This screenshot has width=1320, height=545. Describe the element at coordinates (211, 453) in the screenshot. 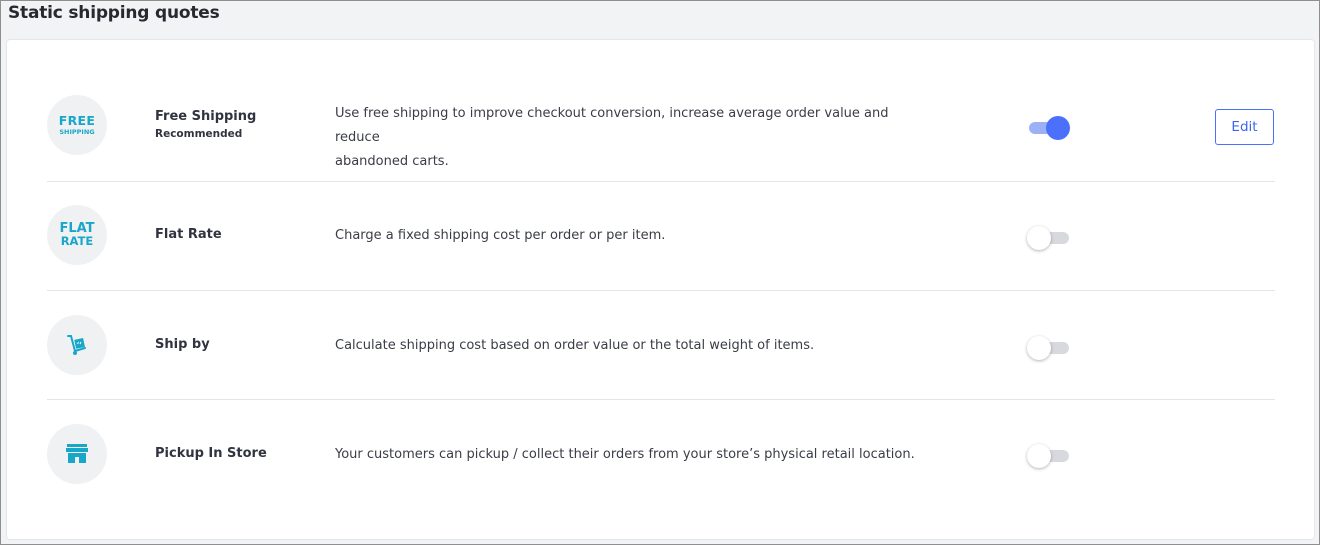

I see `method-name: Pickup In Store` at that location.